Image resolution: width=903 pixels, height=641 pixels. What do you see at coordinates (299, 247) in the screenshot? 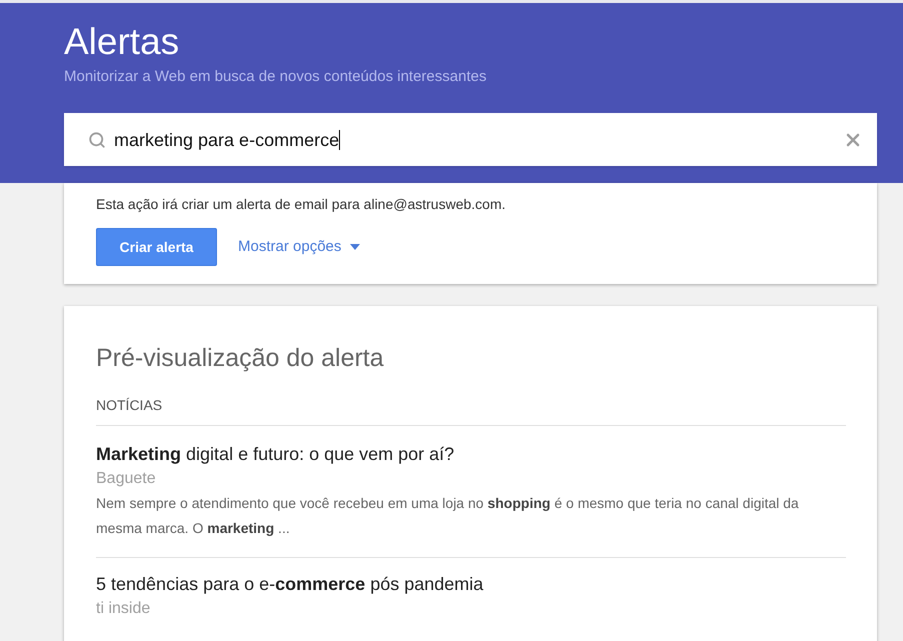
I see `show-options-link: Mostrar opções` at bounding box center [299, 247].